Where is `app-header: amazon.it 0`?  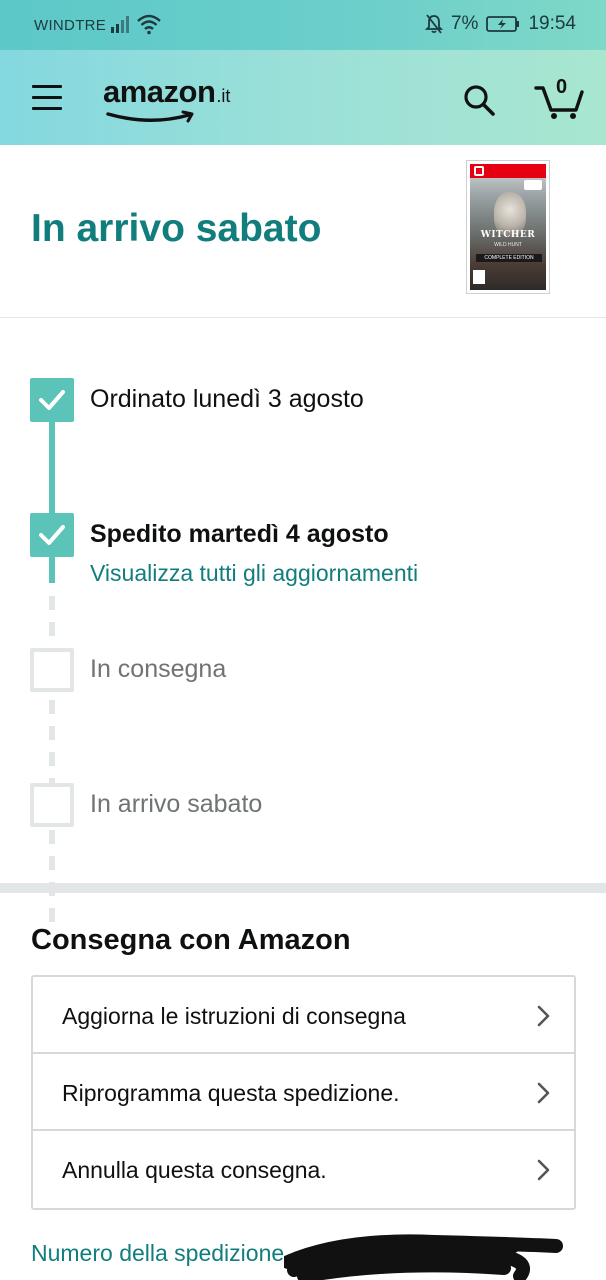 app-header: amazon.it 0 is located at coordinates (303, 97).